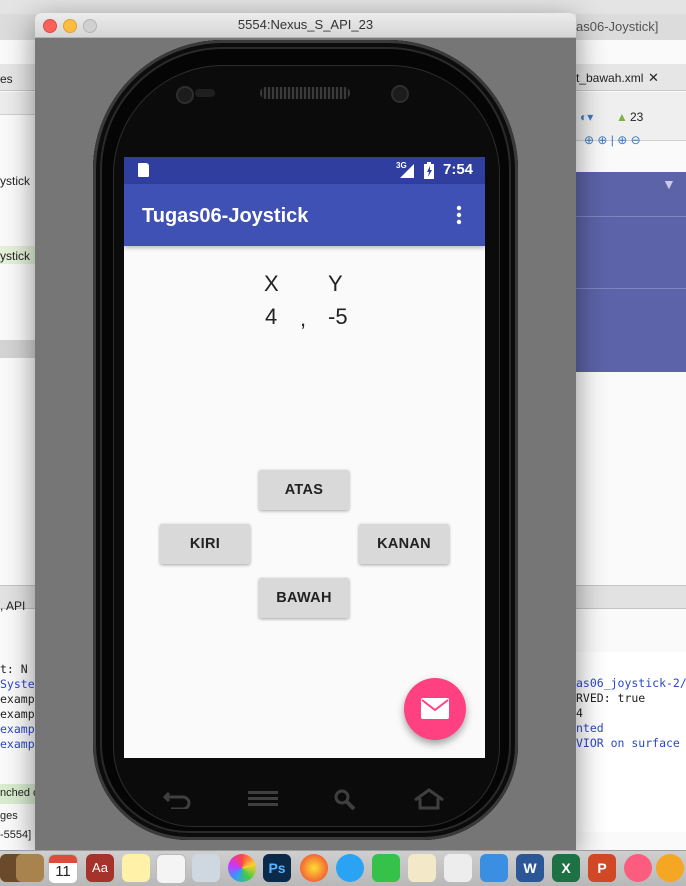 The height and width of the screenshot is (886, 686). I want to click on left-button: KIRI, so click(205, 544).